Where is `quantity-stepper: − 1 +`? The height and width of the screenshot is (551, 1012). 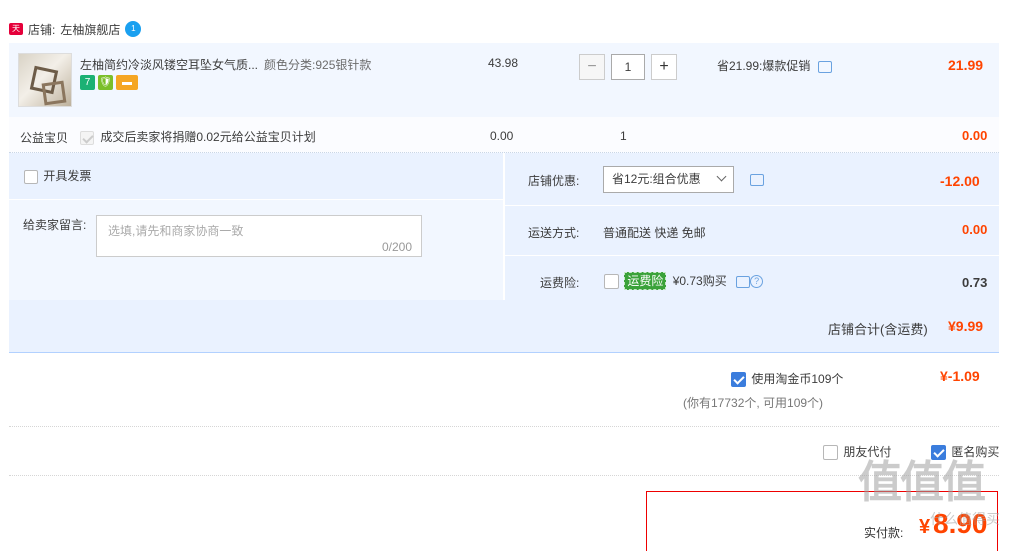 quantity-stepper: − 1 + is located at coordinates (628, 67).